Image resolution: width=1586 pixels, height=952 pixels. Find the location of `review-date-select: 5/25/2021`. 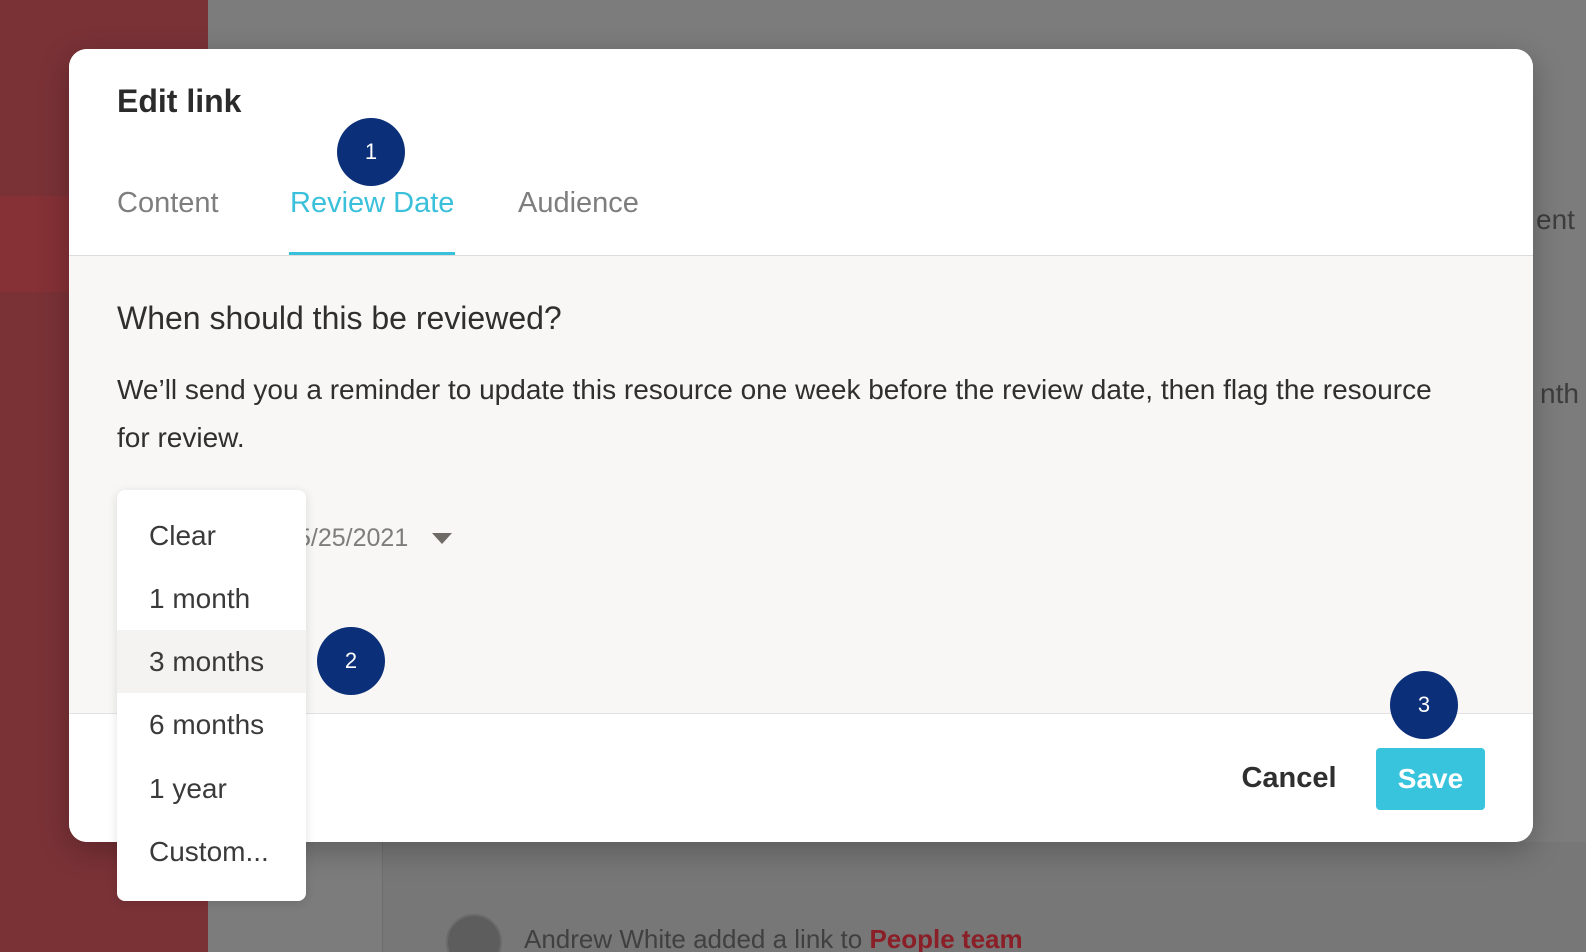

review-date-select: 5/25/2021 is located at coordinates (375, 538).